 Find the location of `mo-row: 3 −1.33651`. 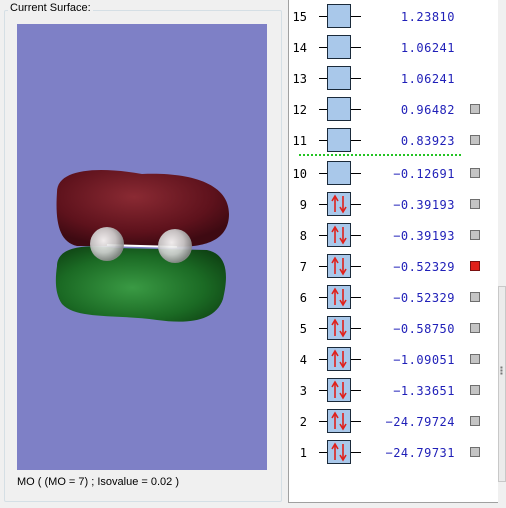

mo-row: 3 −1.33651 is located at coordinates (389, 391).